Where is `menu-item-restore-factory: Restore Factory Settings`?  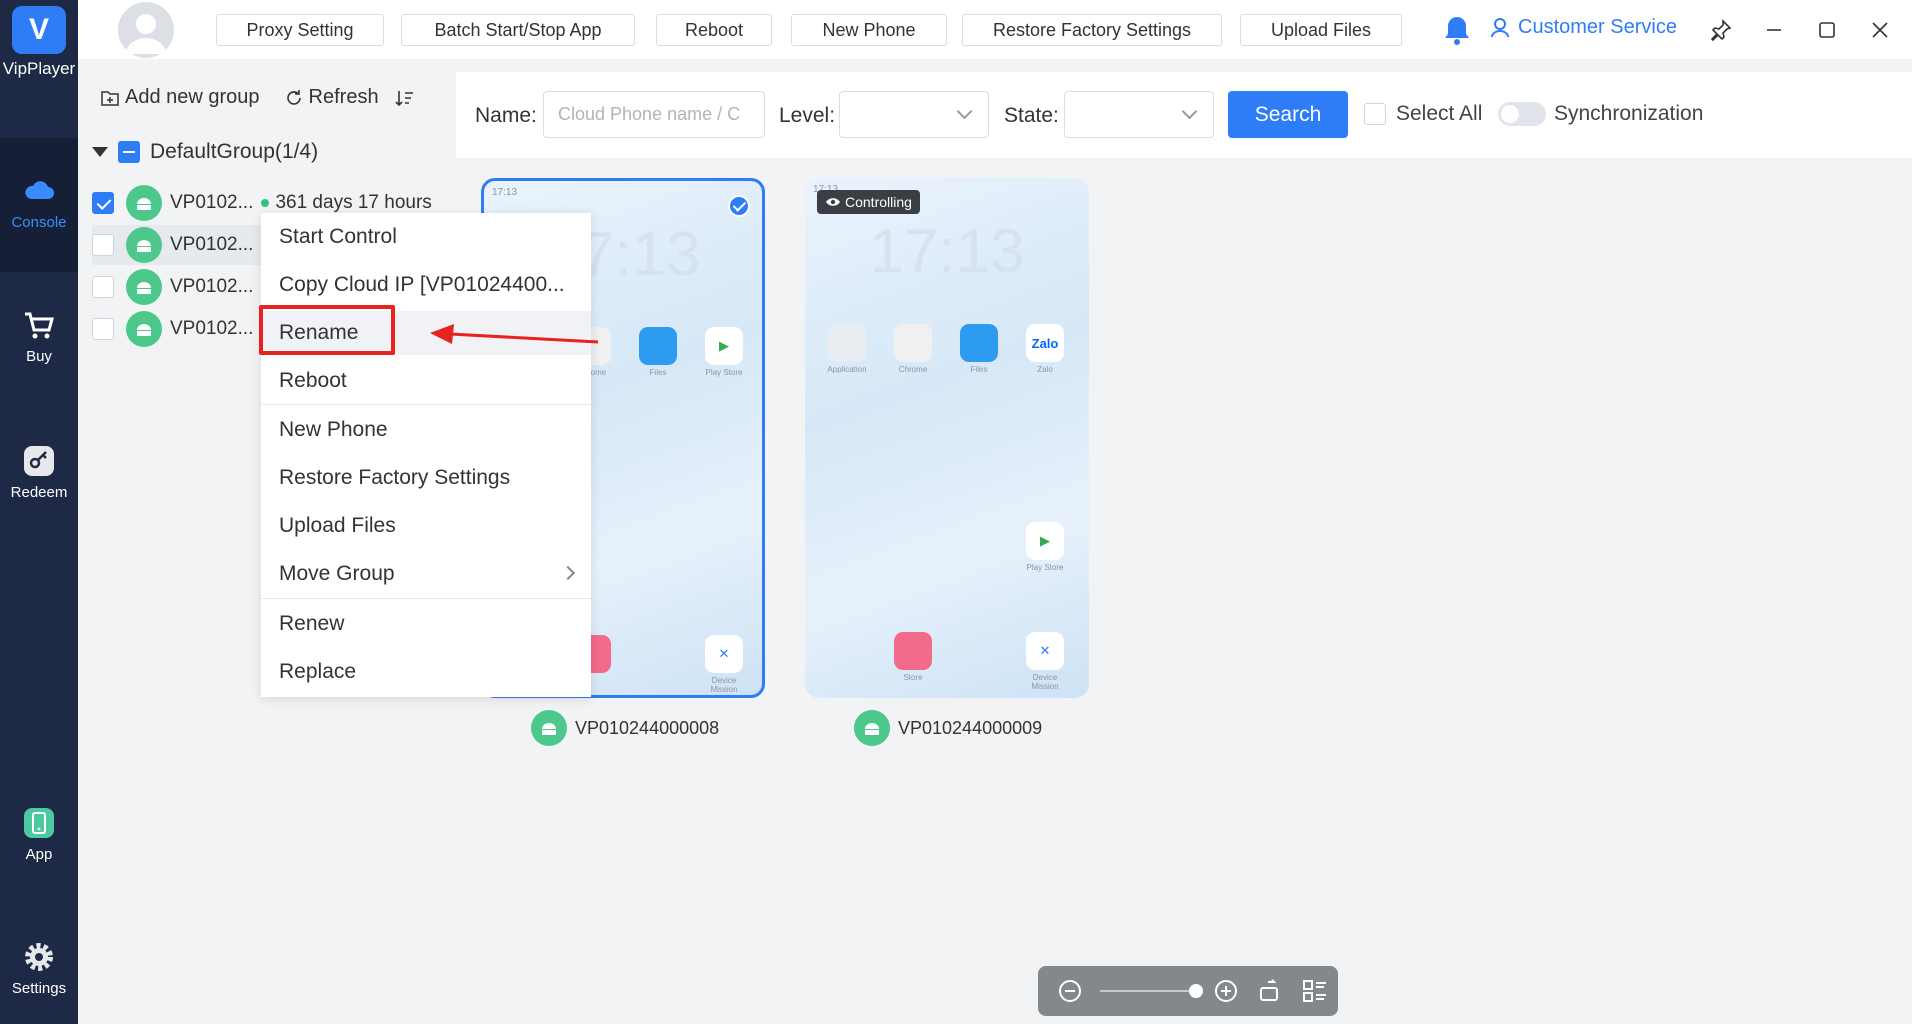
menu-item-restore-factory: Restore Factory Settings is located at coordinates (426, 478).